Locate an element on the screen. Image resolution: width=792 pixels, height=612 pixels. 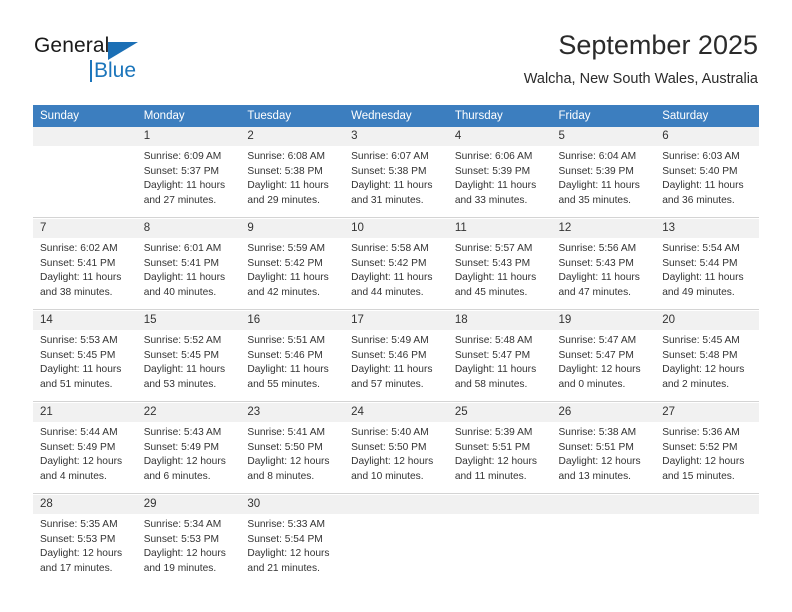
day-number: 10 is located at coordinates (396, 228).